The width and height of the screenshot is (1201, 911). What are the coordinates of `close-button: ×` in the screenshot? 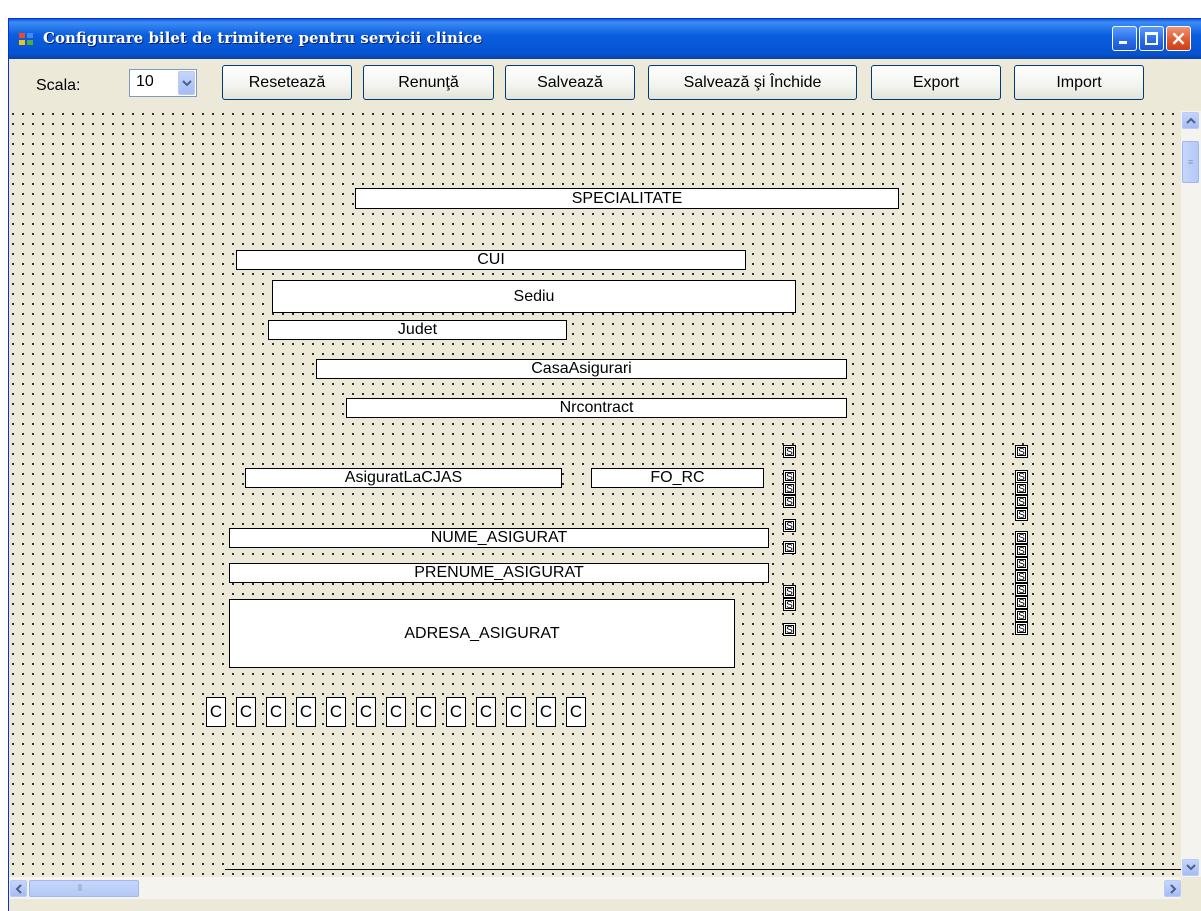 It's located at (1178, 38).